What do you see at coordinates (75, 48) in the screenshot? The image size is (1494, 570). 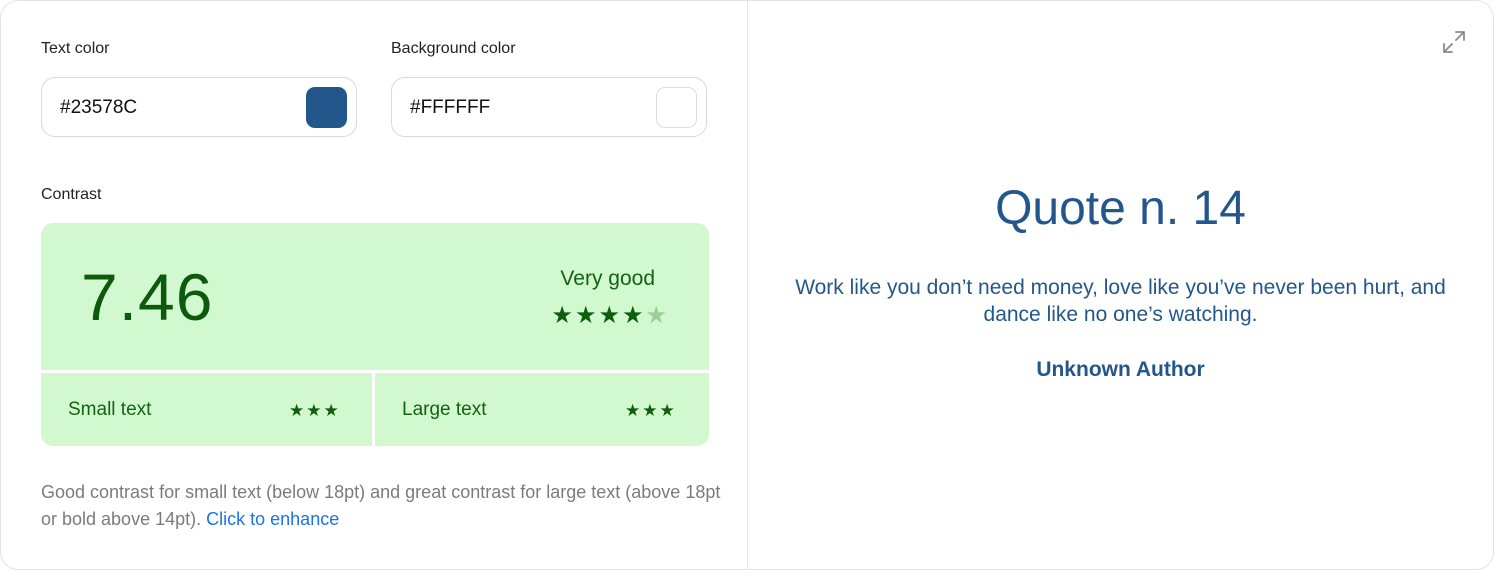 I see `text-color-label: Text color` at bounding box center [75, 48].